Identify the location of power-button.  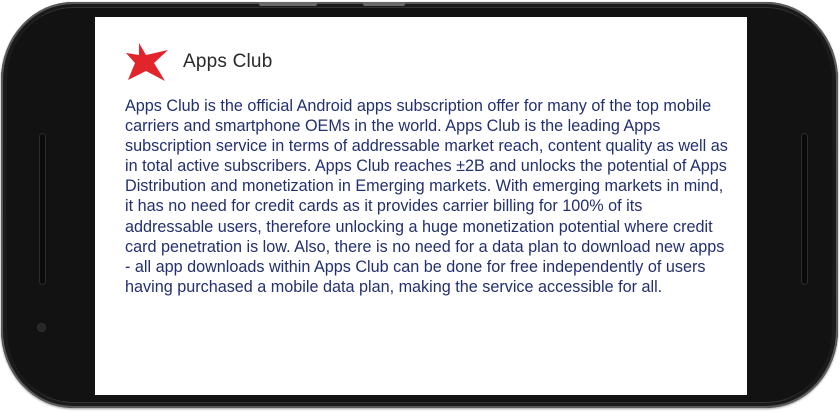
(384, 4).